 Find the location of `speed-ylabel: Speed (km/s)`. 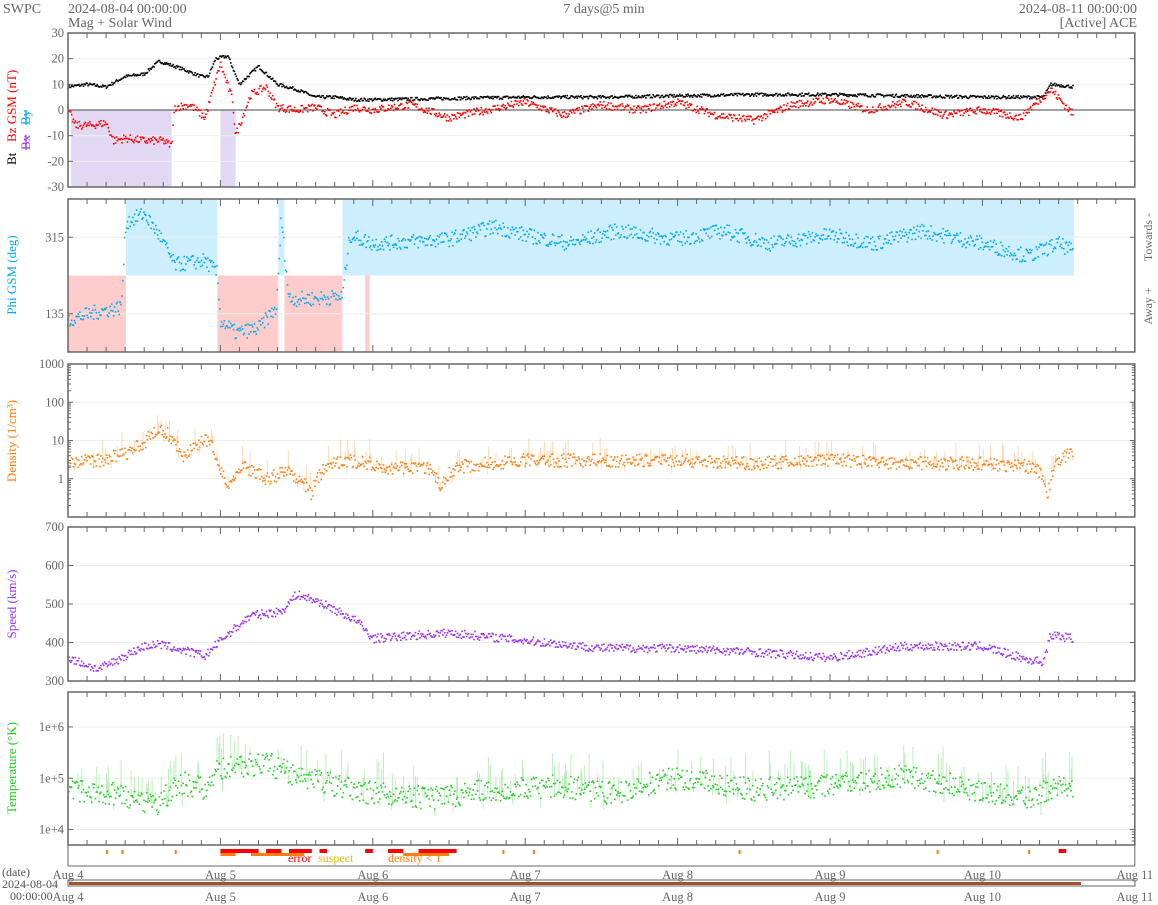

speed-ylabel: Speed (km/s) is located at coordinates (11, 604).